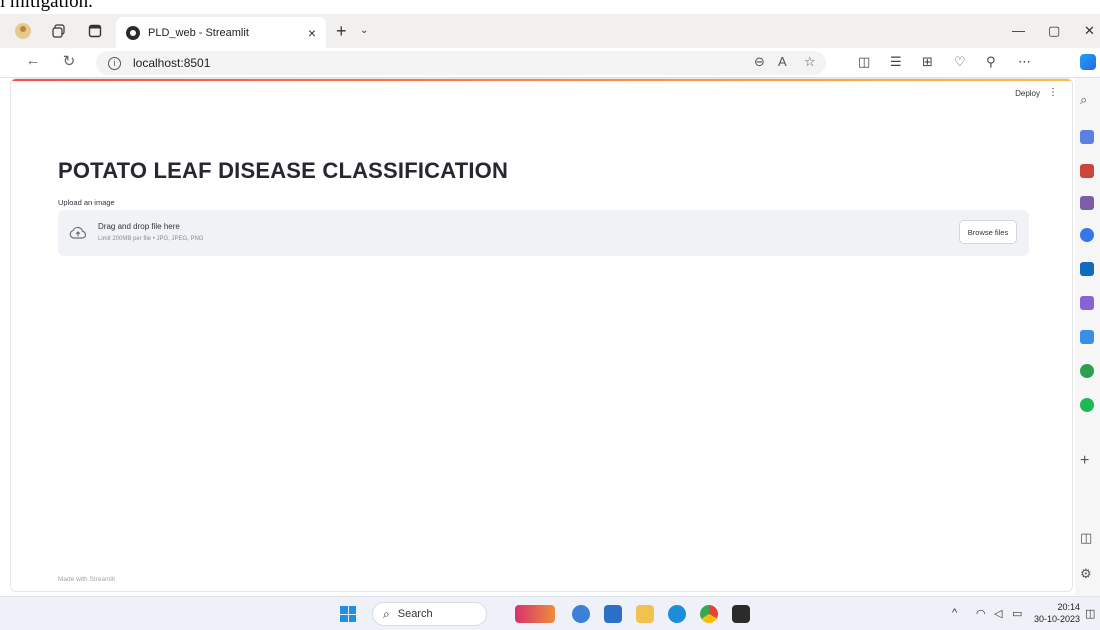  I want to click on sidebar-outlook-icon, so click(1087, 269).